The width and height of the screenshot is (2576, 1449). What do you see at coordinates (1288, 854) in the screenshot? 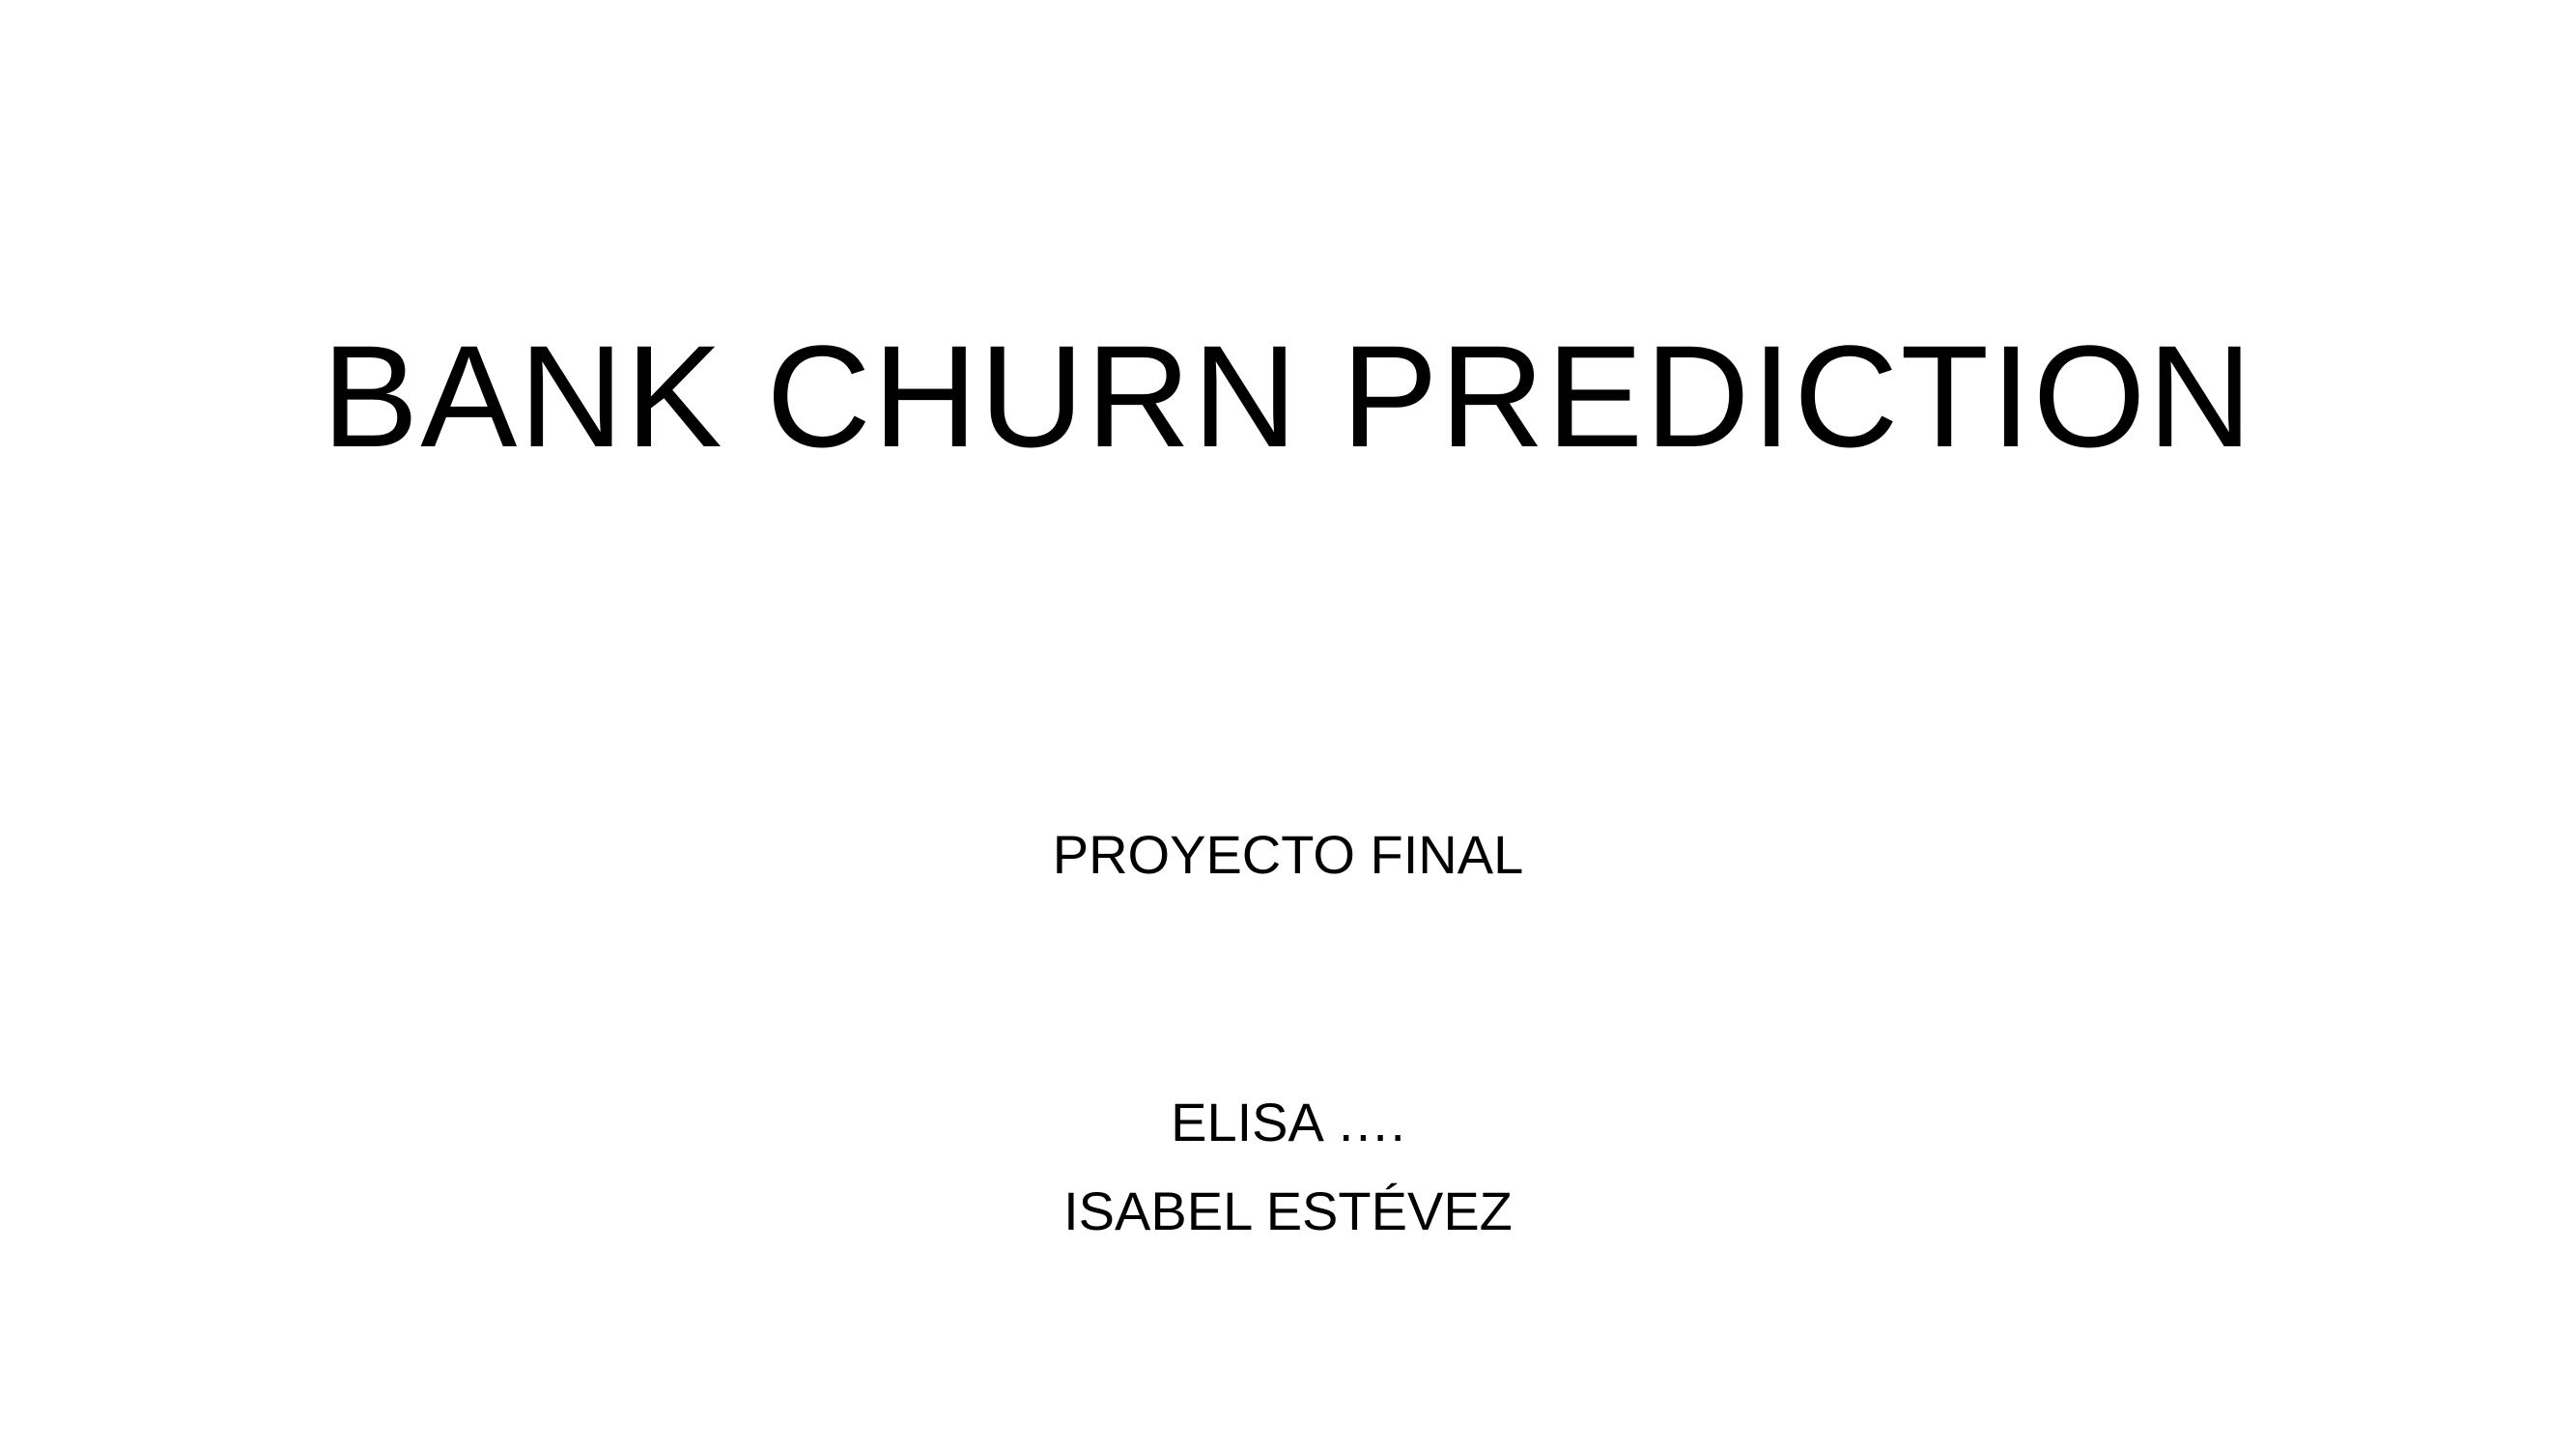
I see `slide-subtitle: PROYECTO FINAL` at bounding box center [1288, 854].